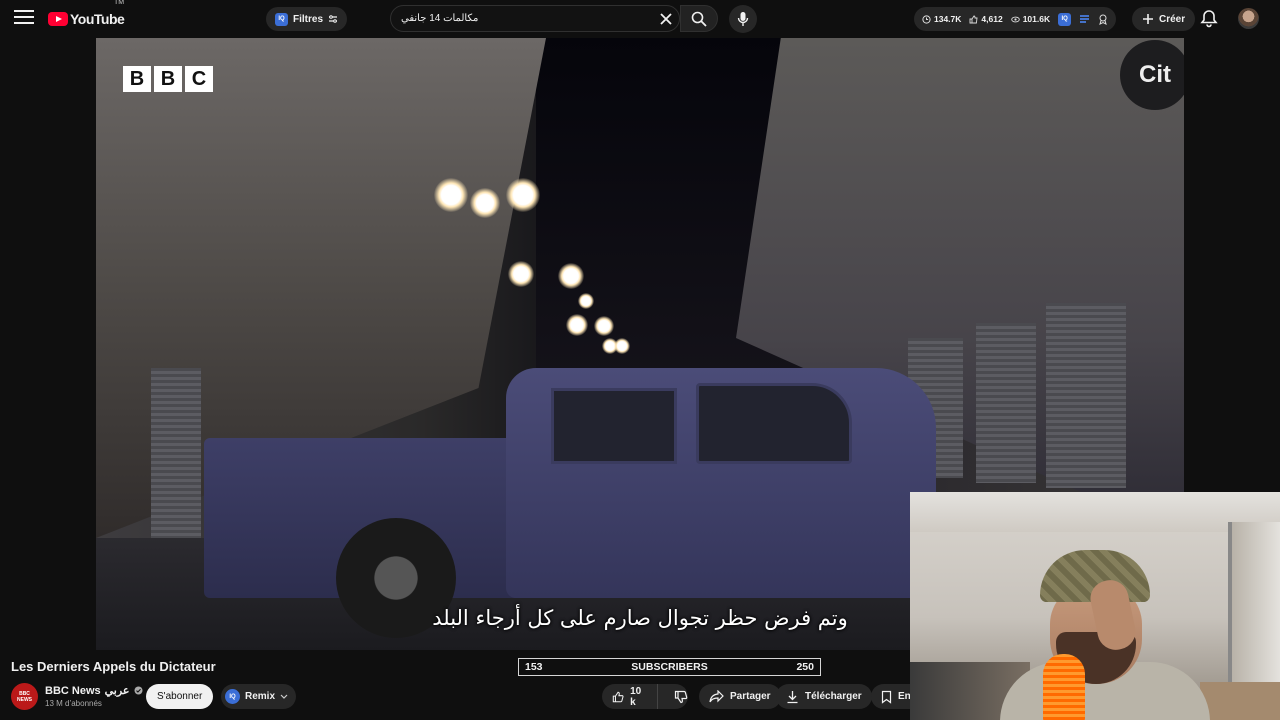 Image resolution: width=1280 pixels, height=720 pixels. What do you see at coordinates (992, 19) in the screenshot?
I see `stat-likes-value: 4,612` at bounding box center [992, 19].